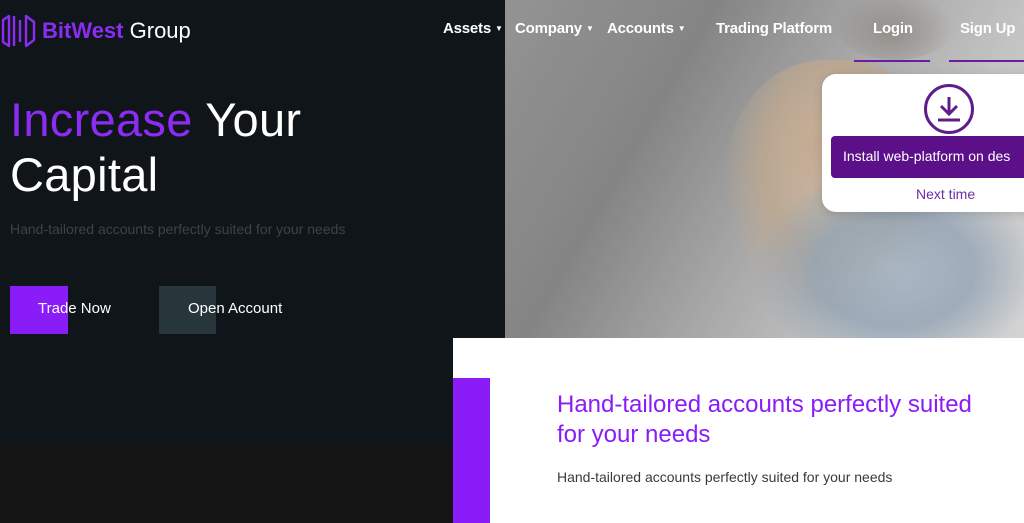  Describe the element at coordinates (646, 28) in the screenshot. I see `nav-accounts: Accounts ▼` at that location.